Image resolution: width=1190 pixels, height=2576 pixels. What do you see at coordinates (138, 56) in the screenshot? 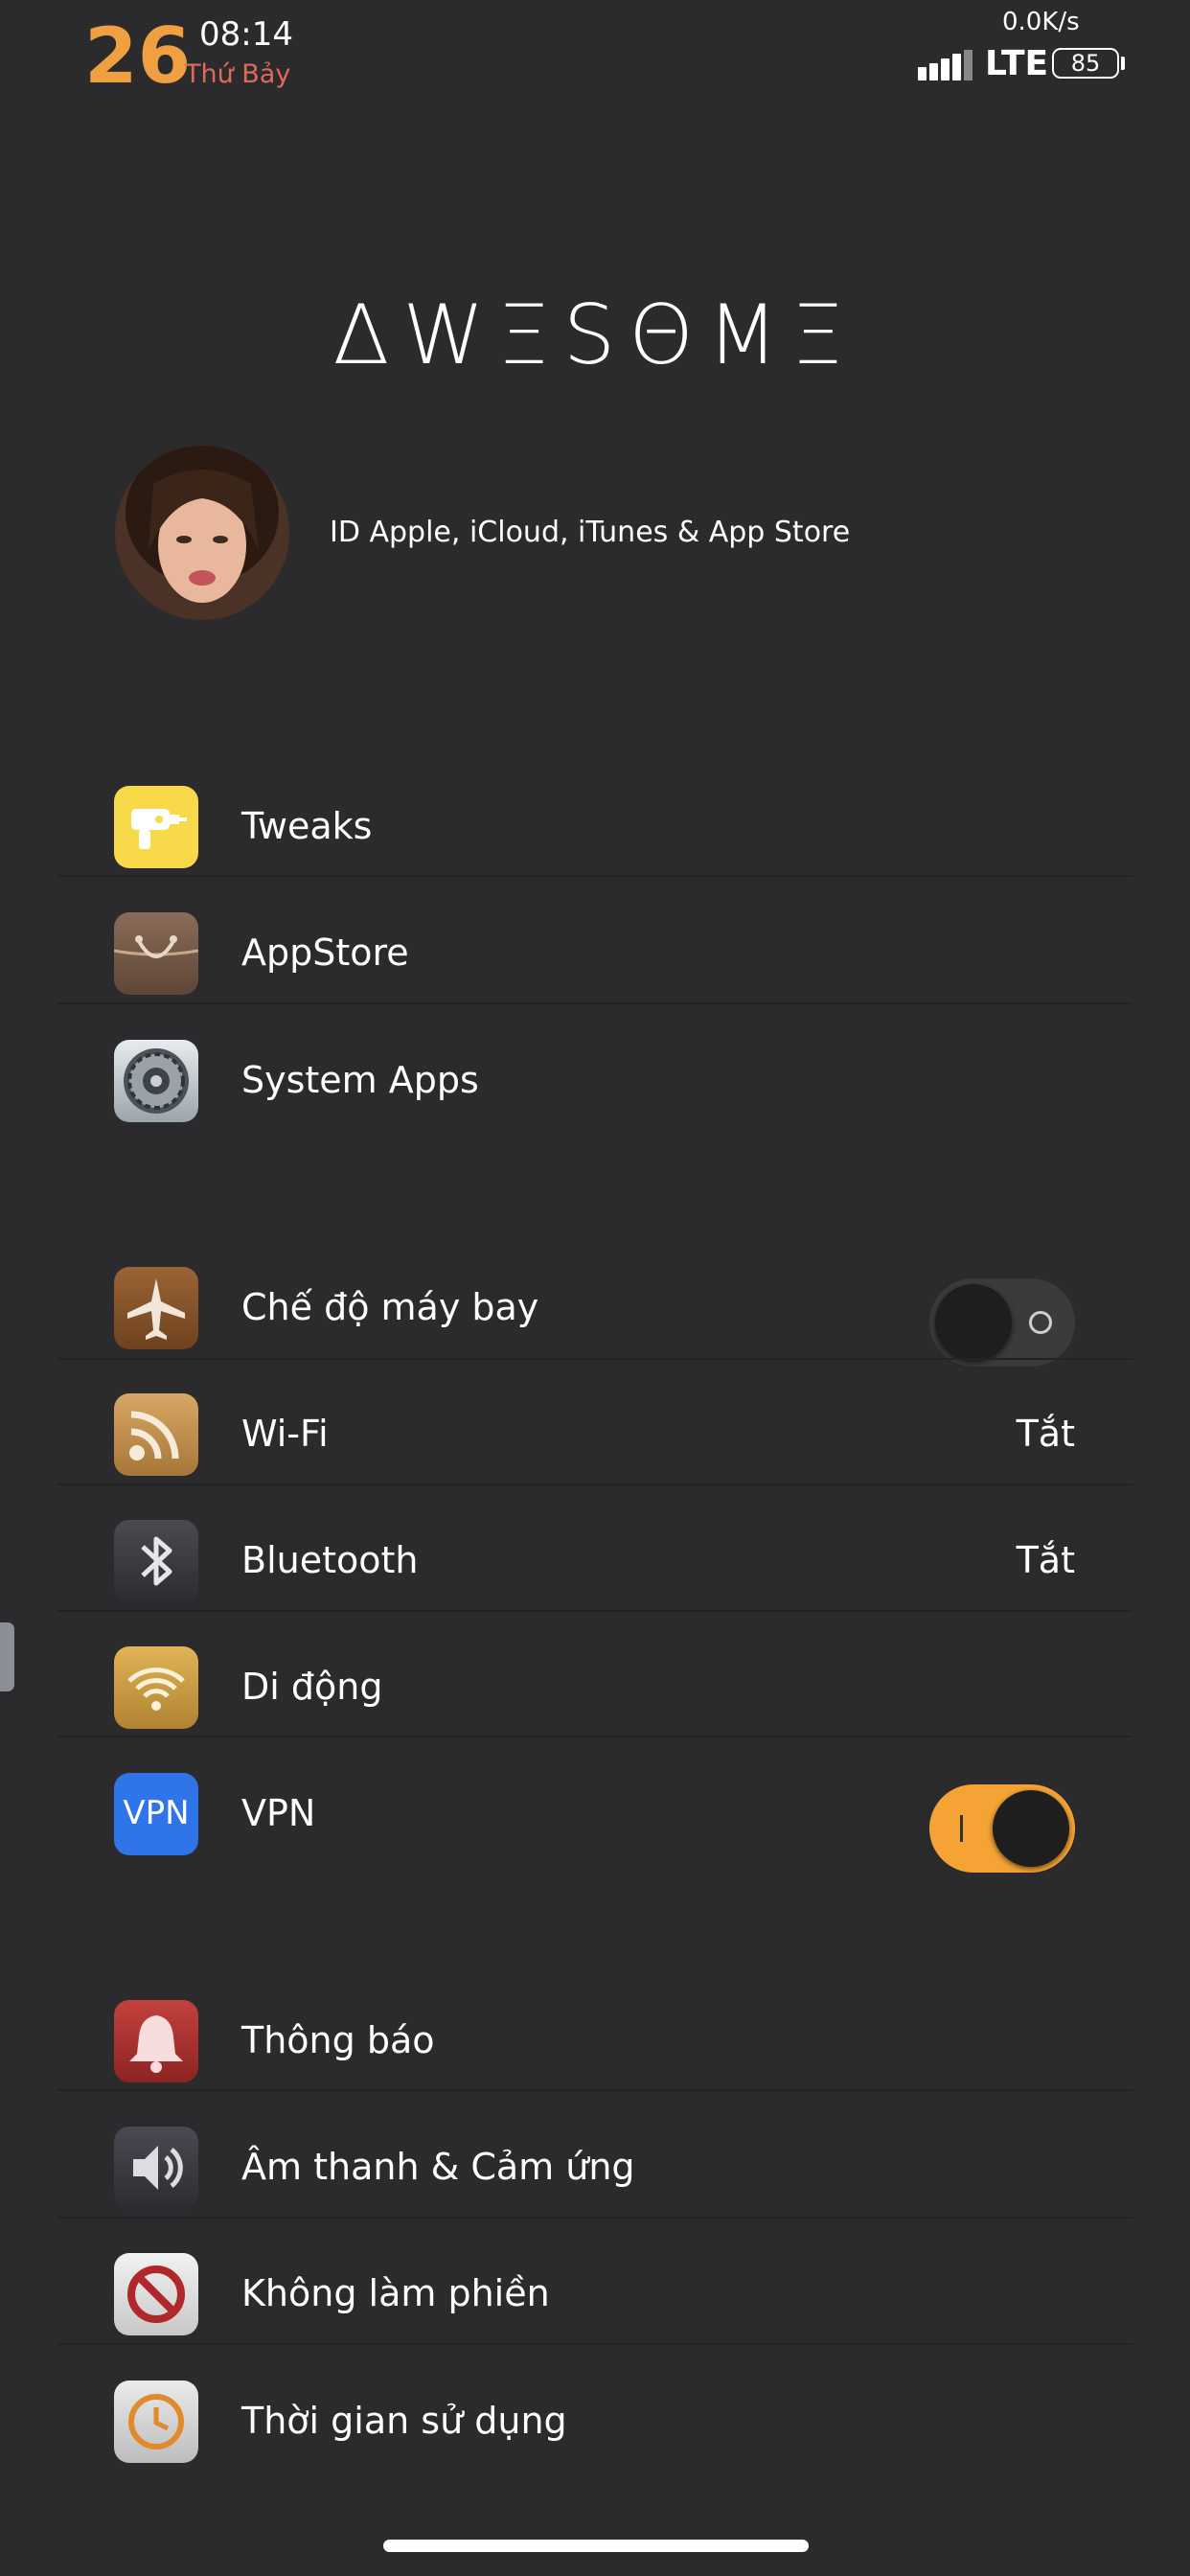
I see `status-day: 26` at bounding box center [138, 56].